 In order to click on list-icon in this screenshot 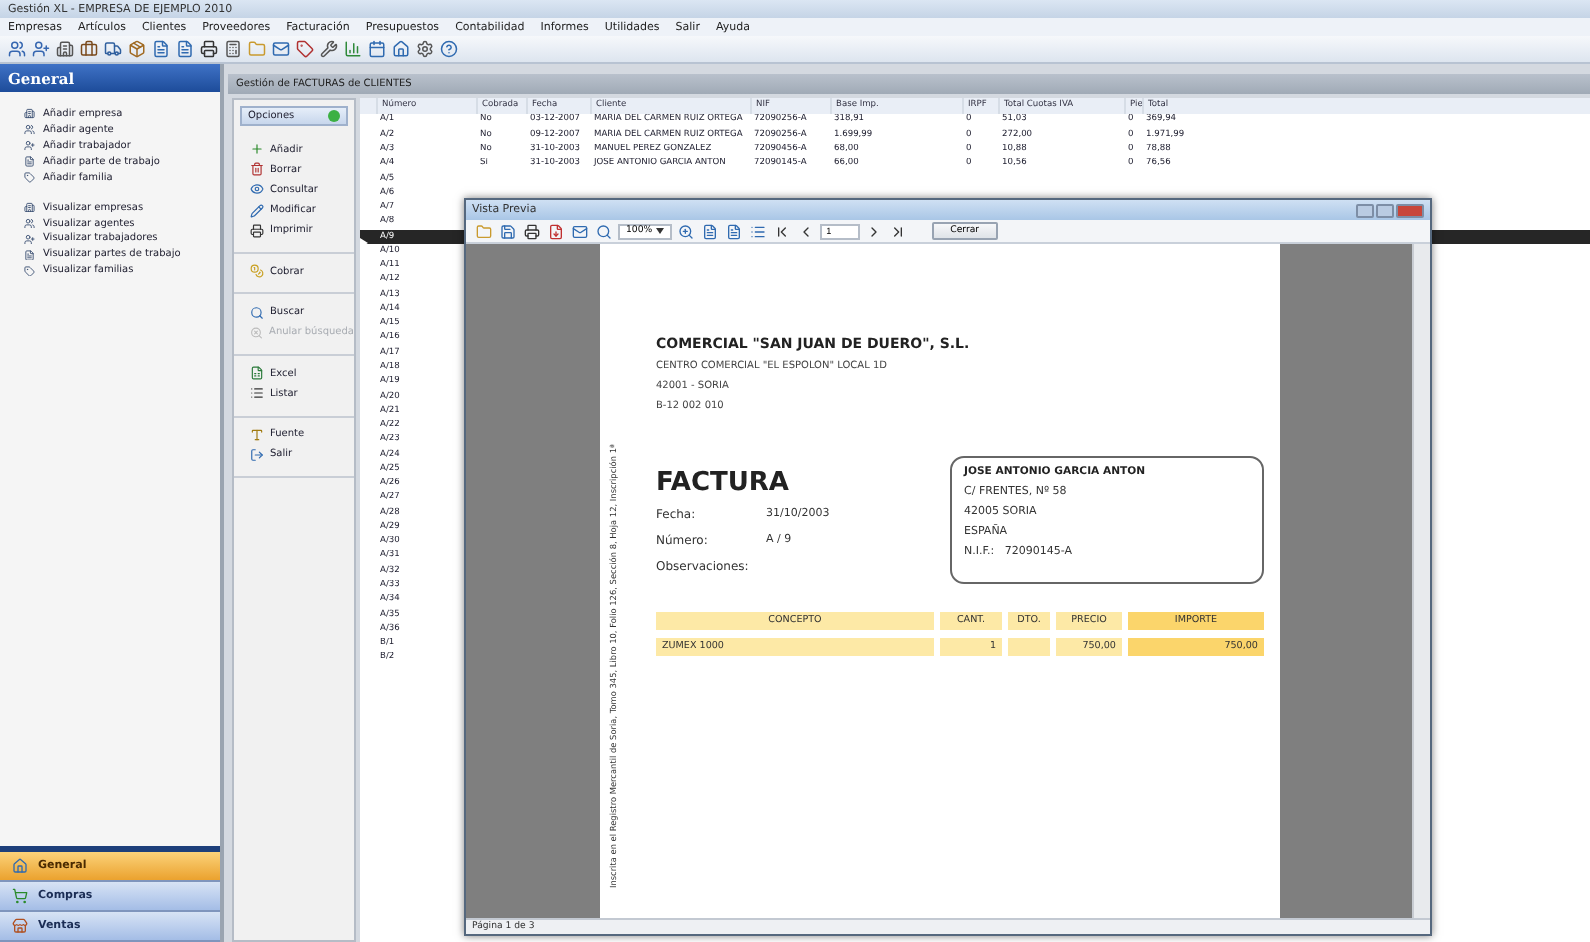, I will do `click(257, 393)`.